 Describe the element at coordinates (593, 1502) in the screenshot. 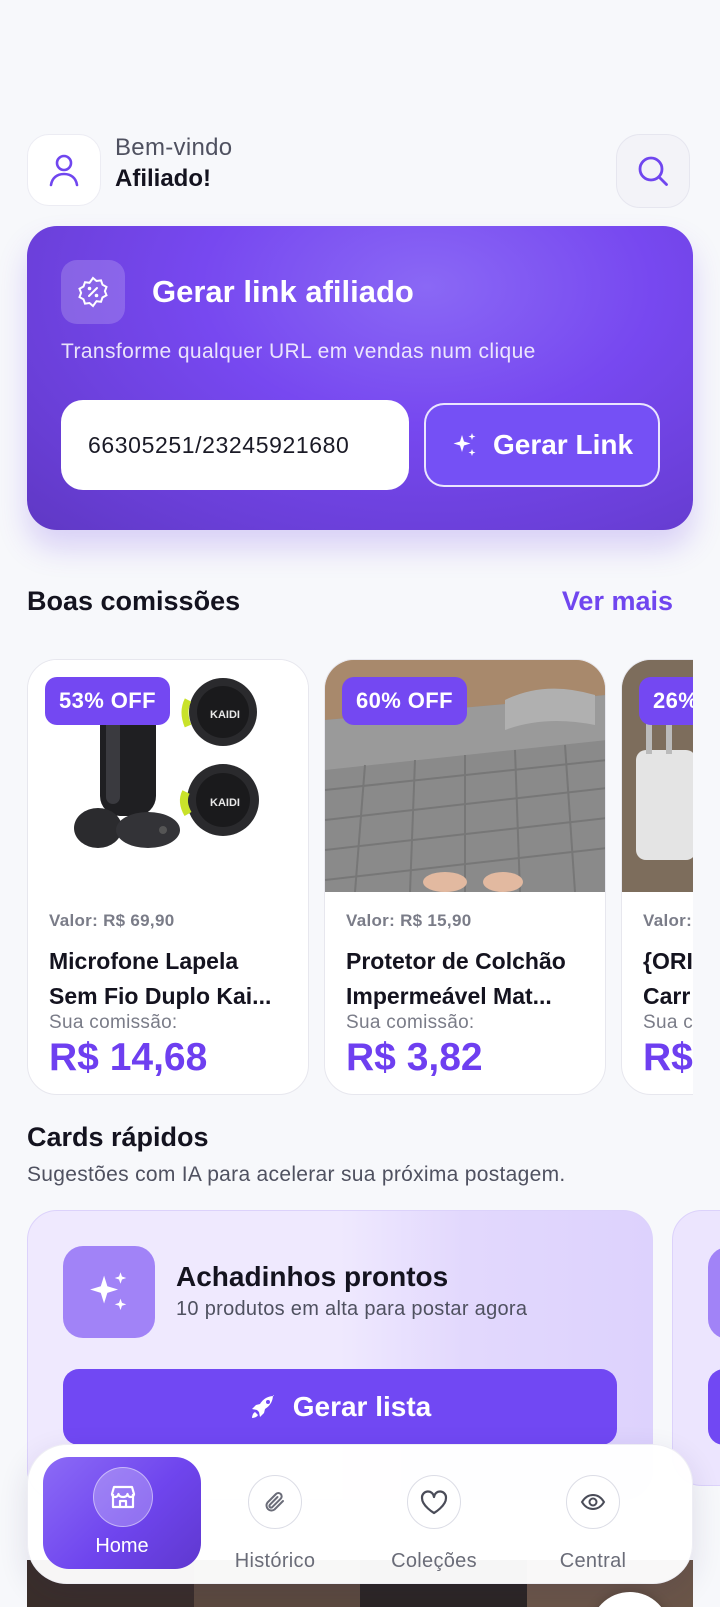

I see `eye-icon` at that location.